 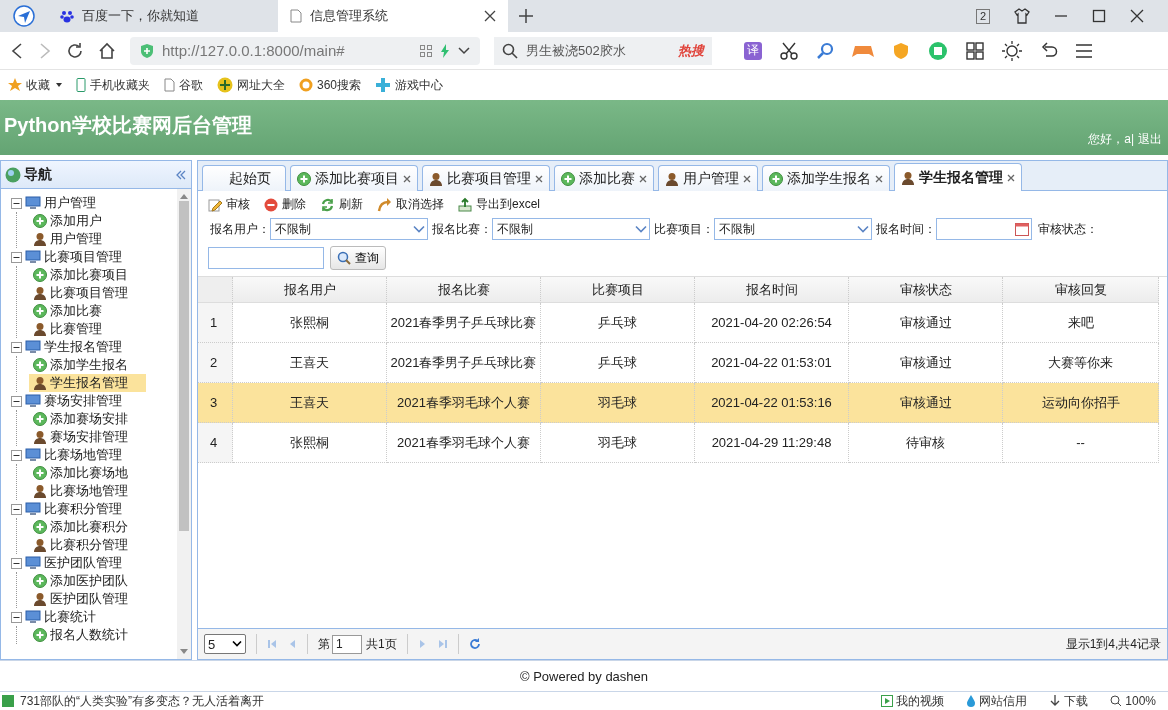 What do you see at coordinates (87, 221) in the screenshot?
I see `nav-item: 添加用户` at bounding box center [87, 221].